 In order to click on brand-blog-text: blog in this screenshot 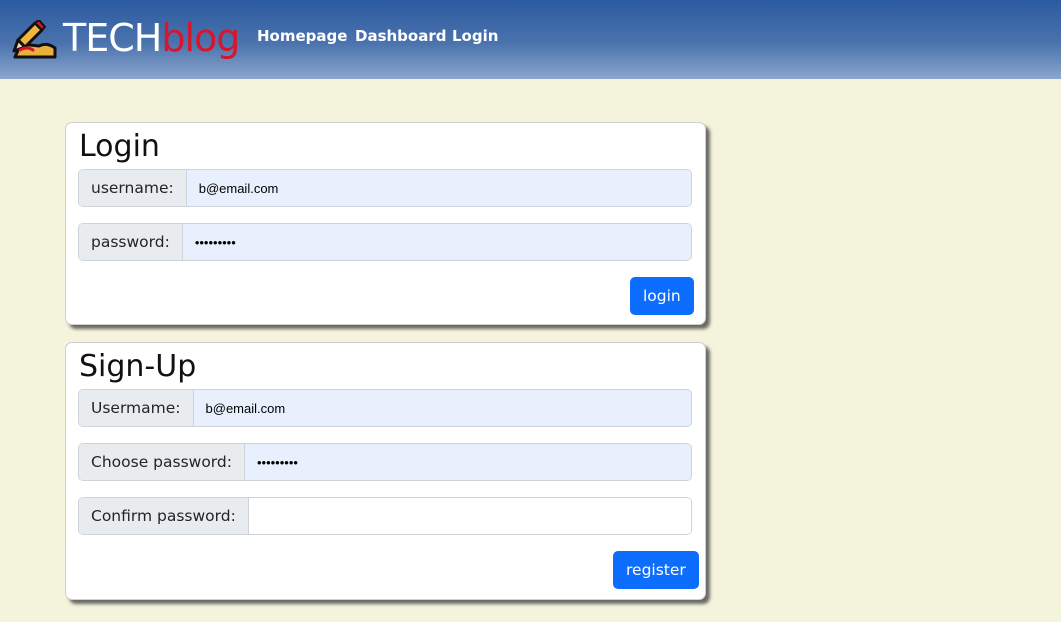, I will do `click(200, 38)`.